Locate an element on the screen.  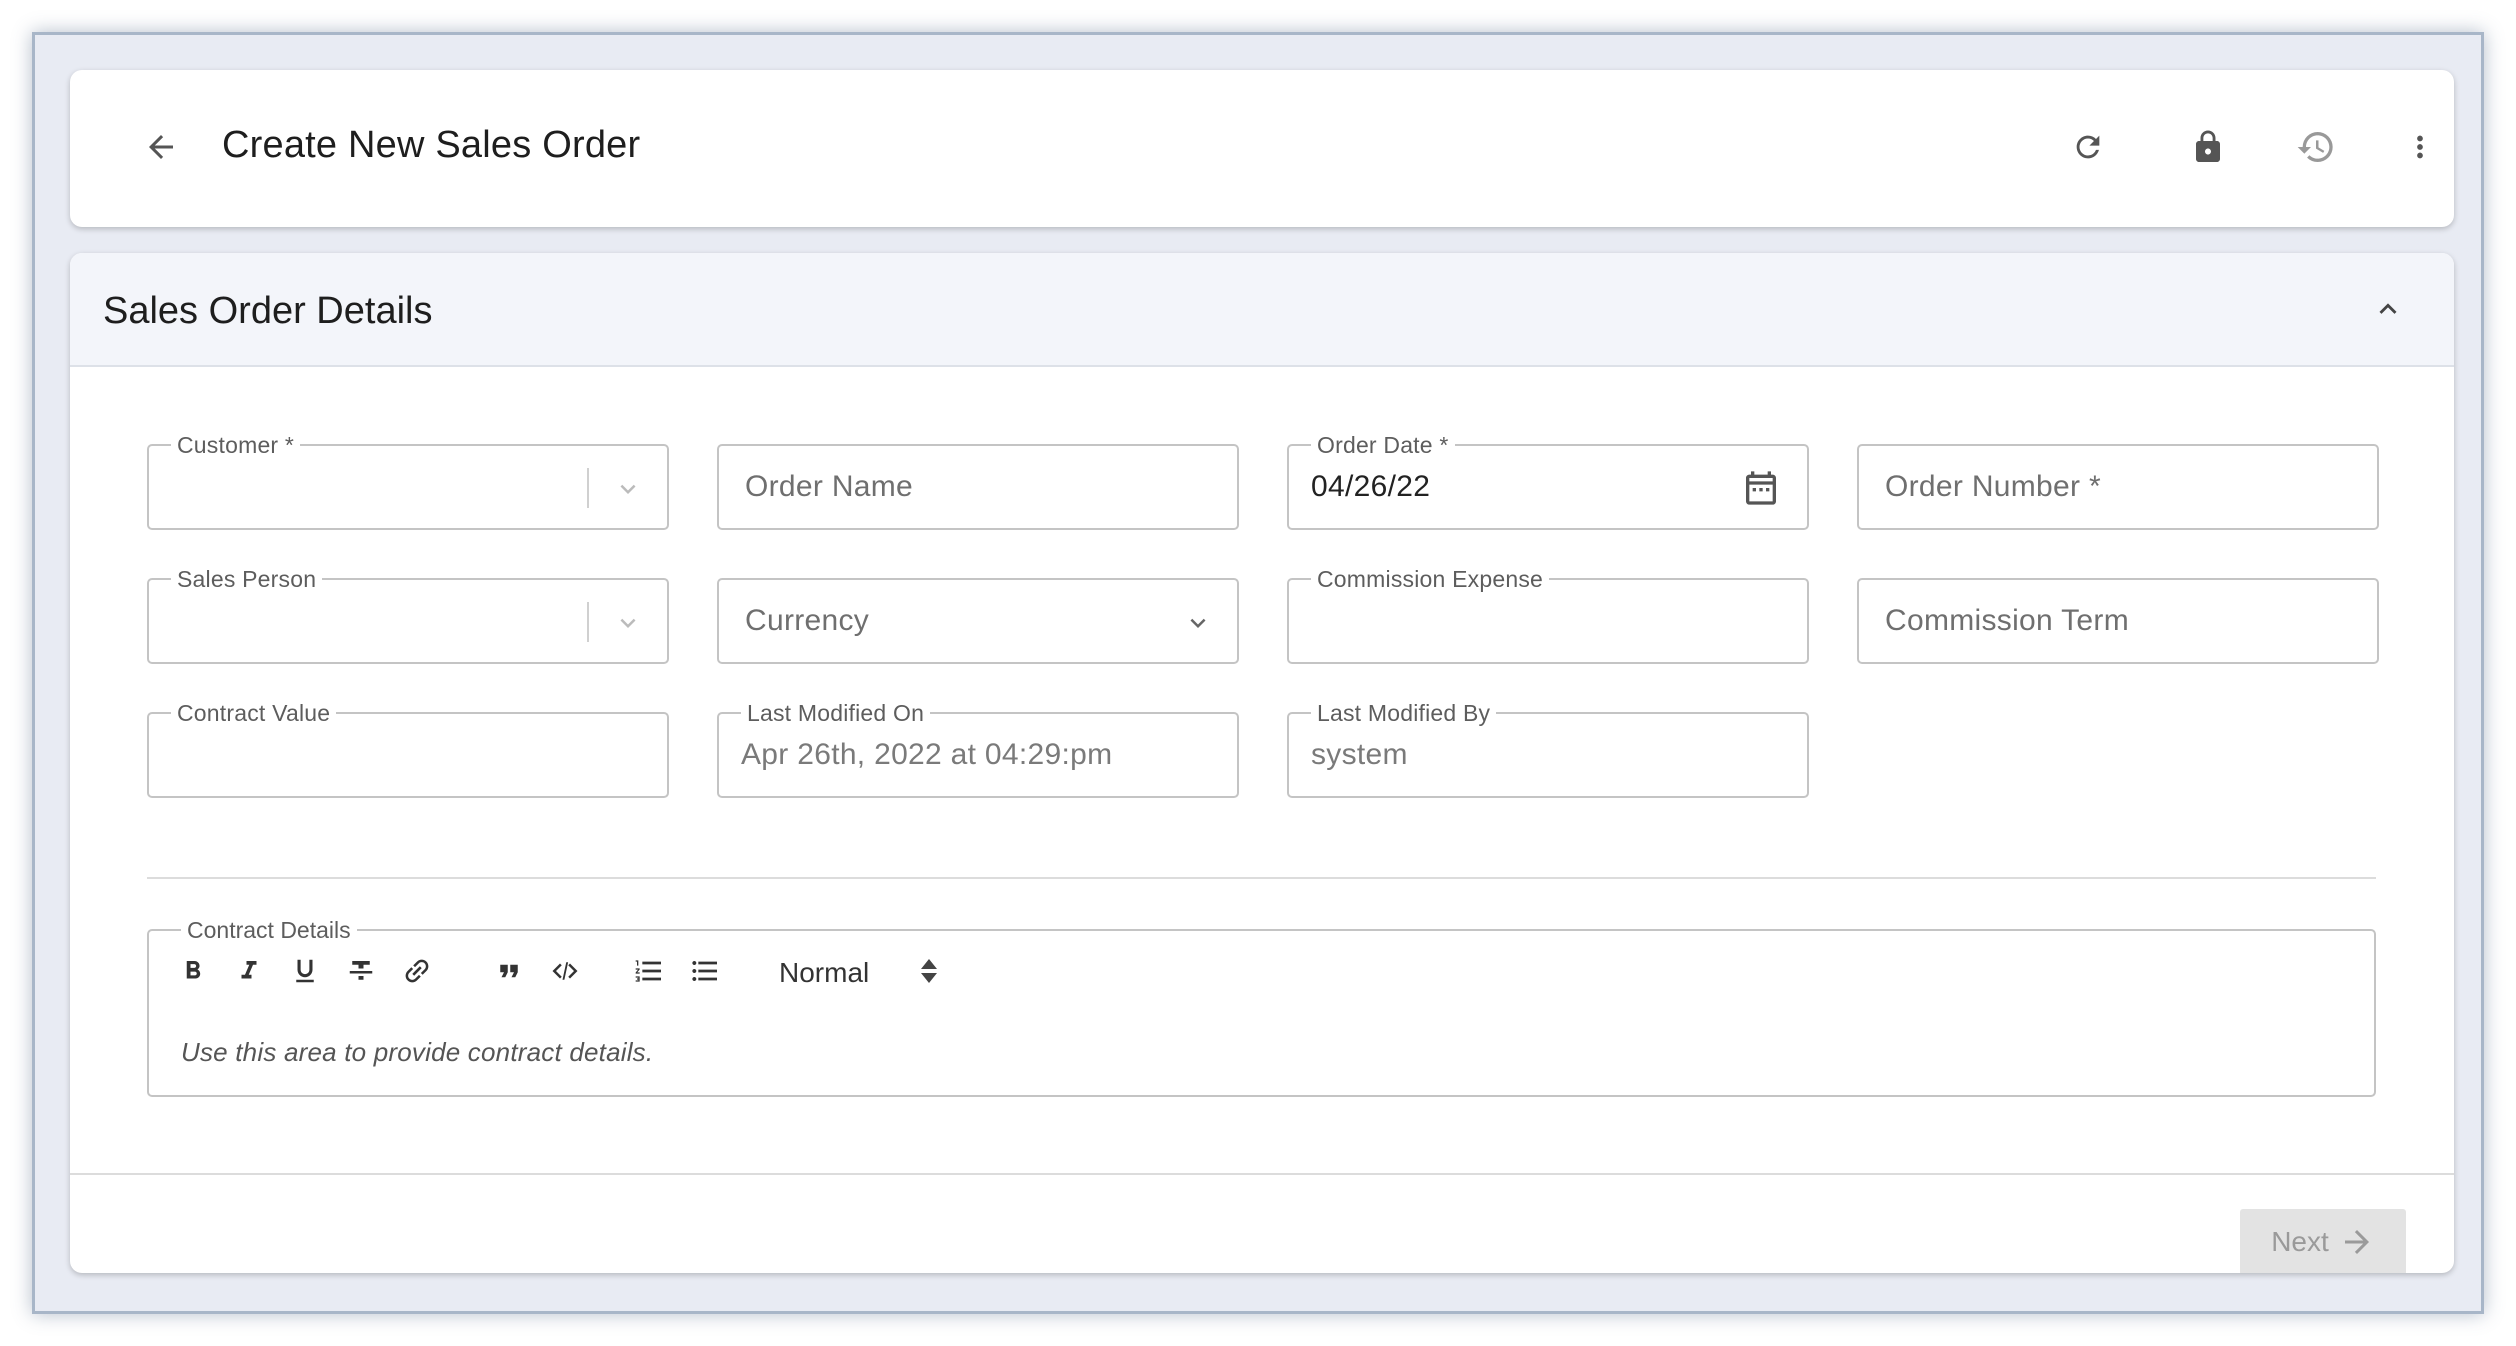
lock-icon is located at coordinates (2208, 147).